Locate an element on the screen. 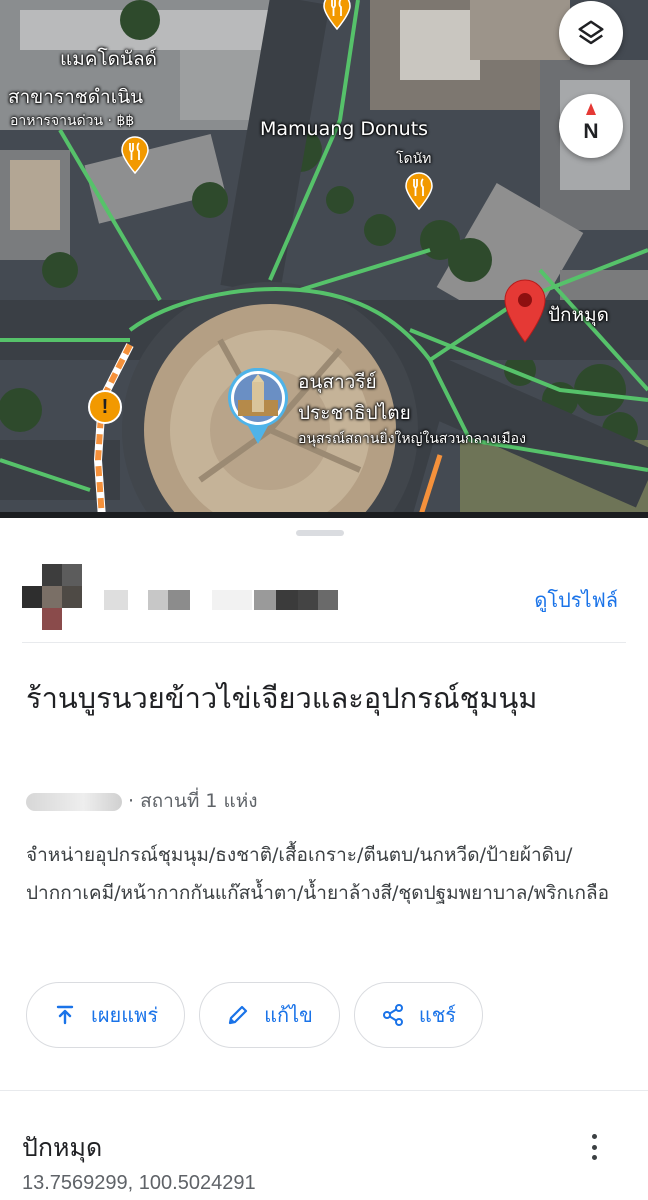  mcd-category-label: อาหารจานด่วน · ฿฿ is located at coordinates (72, 121).